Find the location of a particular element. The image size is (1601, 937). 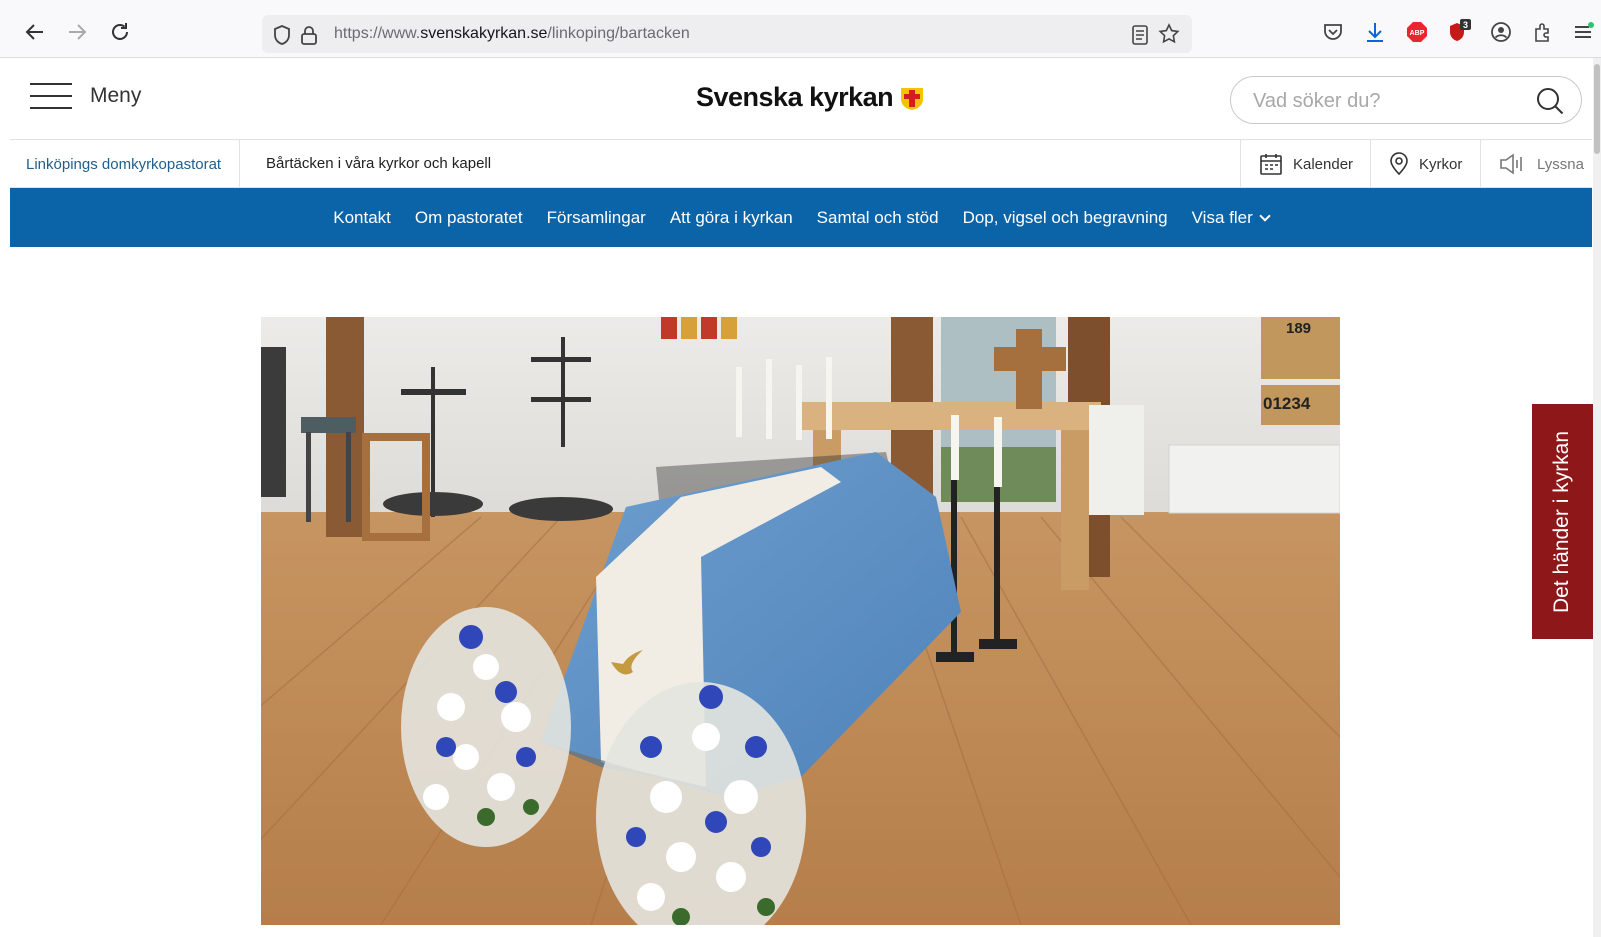

adblock-label: ABP is located at coordinates (1417, 33).